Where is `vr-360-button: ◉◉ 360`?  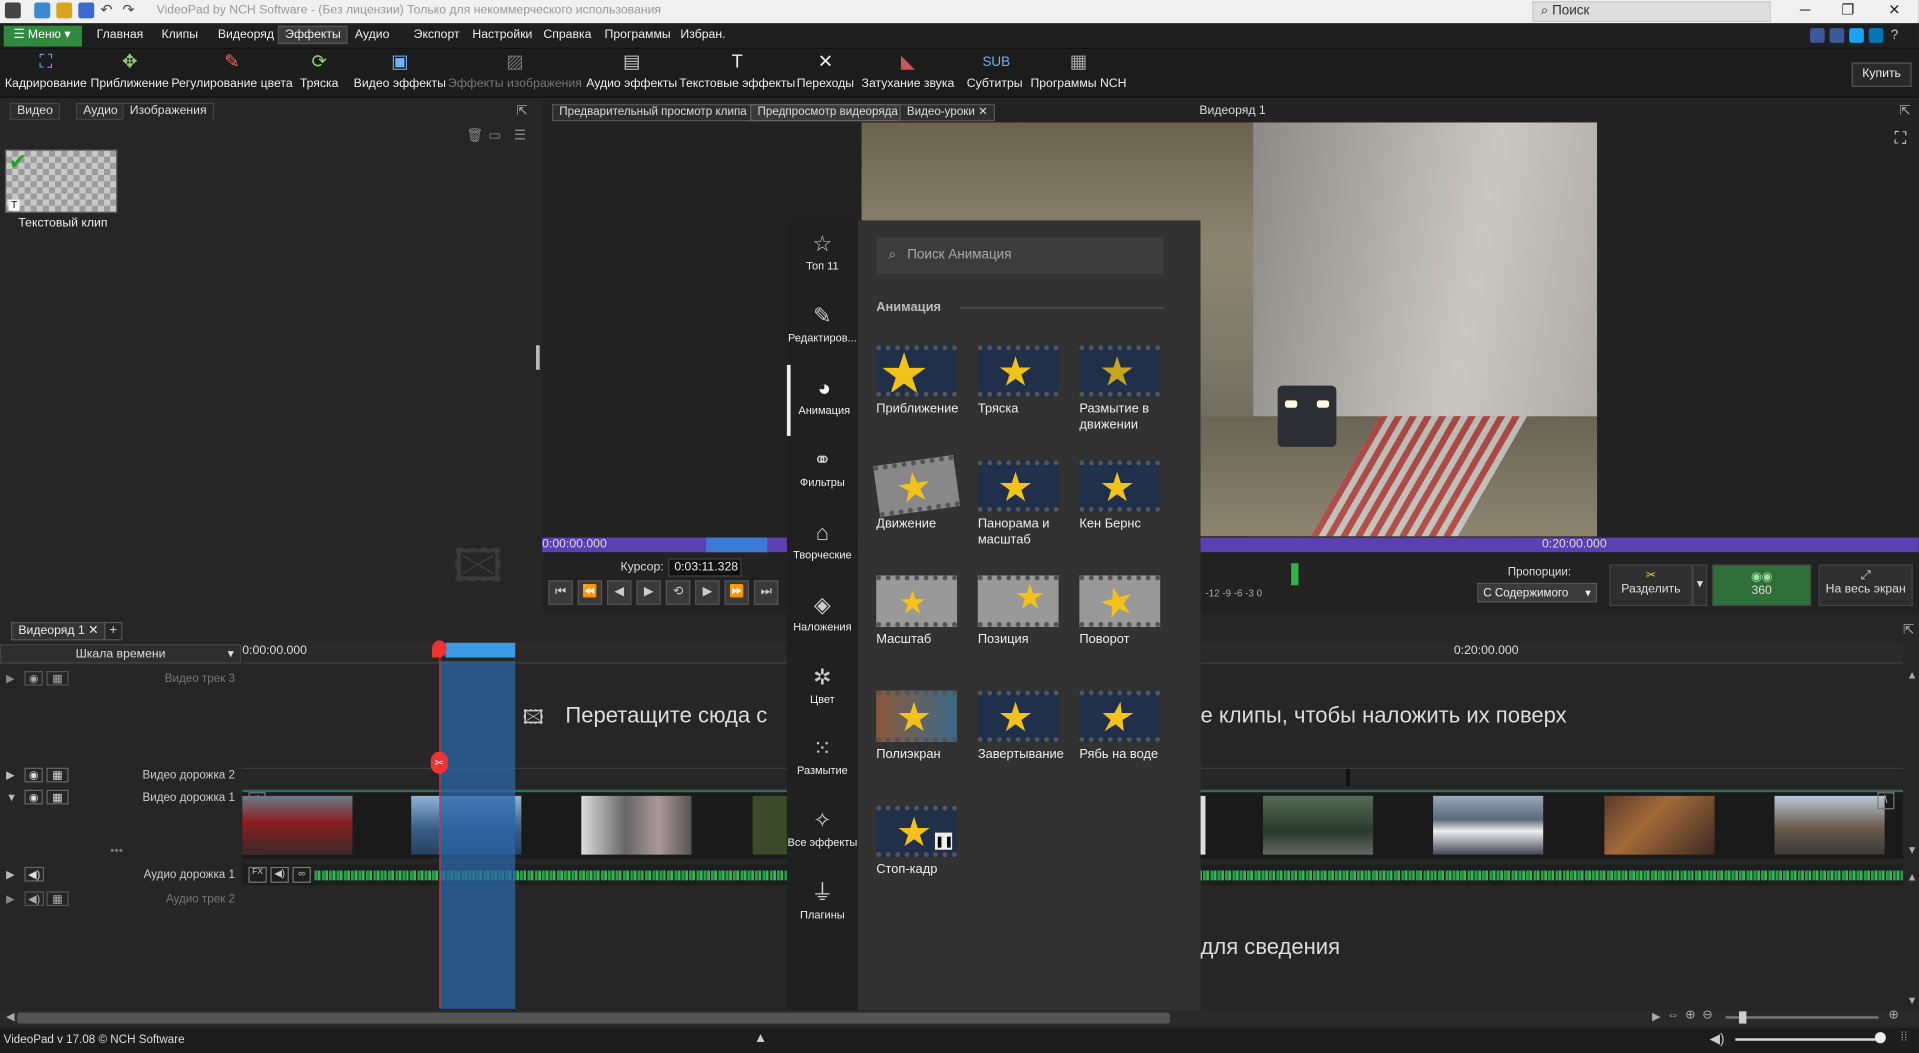
vr-360-button: ◉◉ 360 is located at coordinates (1762, 585).